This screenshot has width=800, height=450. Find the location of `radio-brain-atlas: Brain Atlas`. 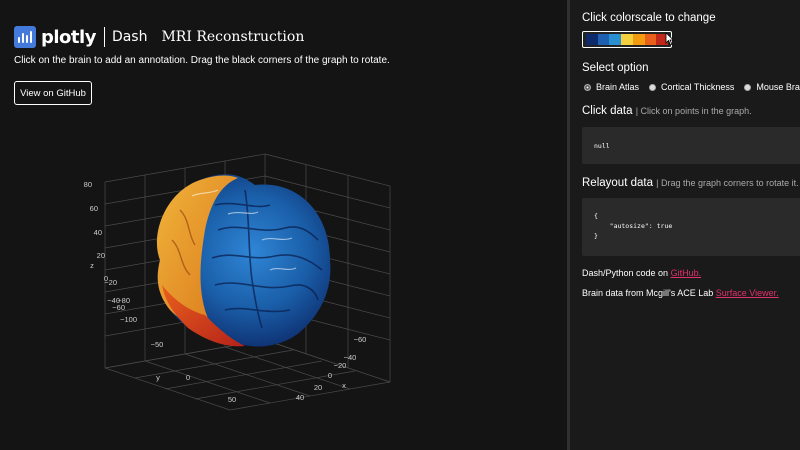

radio-brain-atlas: Brain Atlas is located at coordinates (611, 87).